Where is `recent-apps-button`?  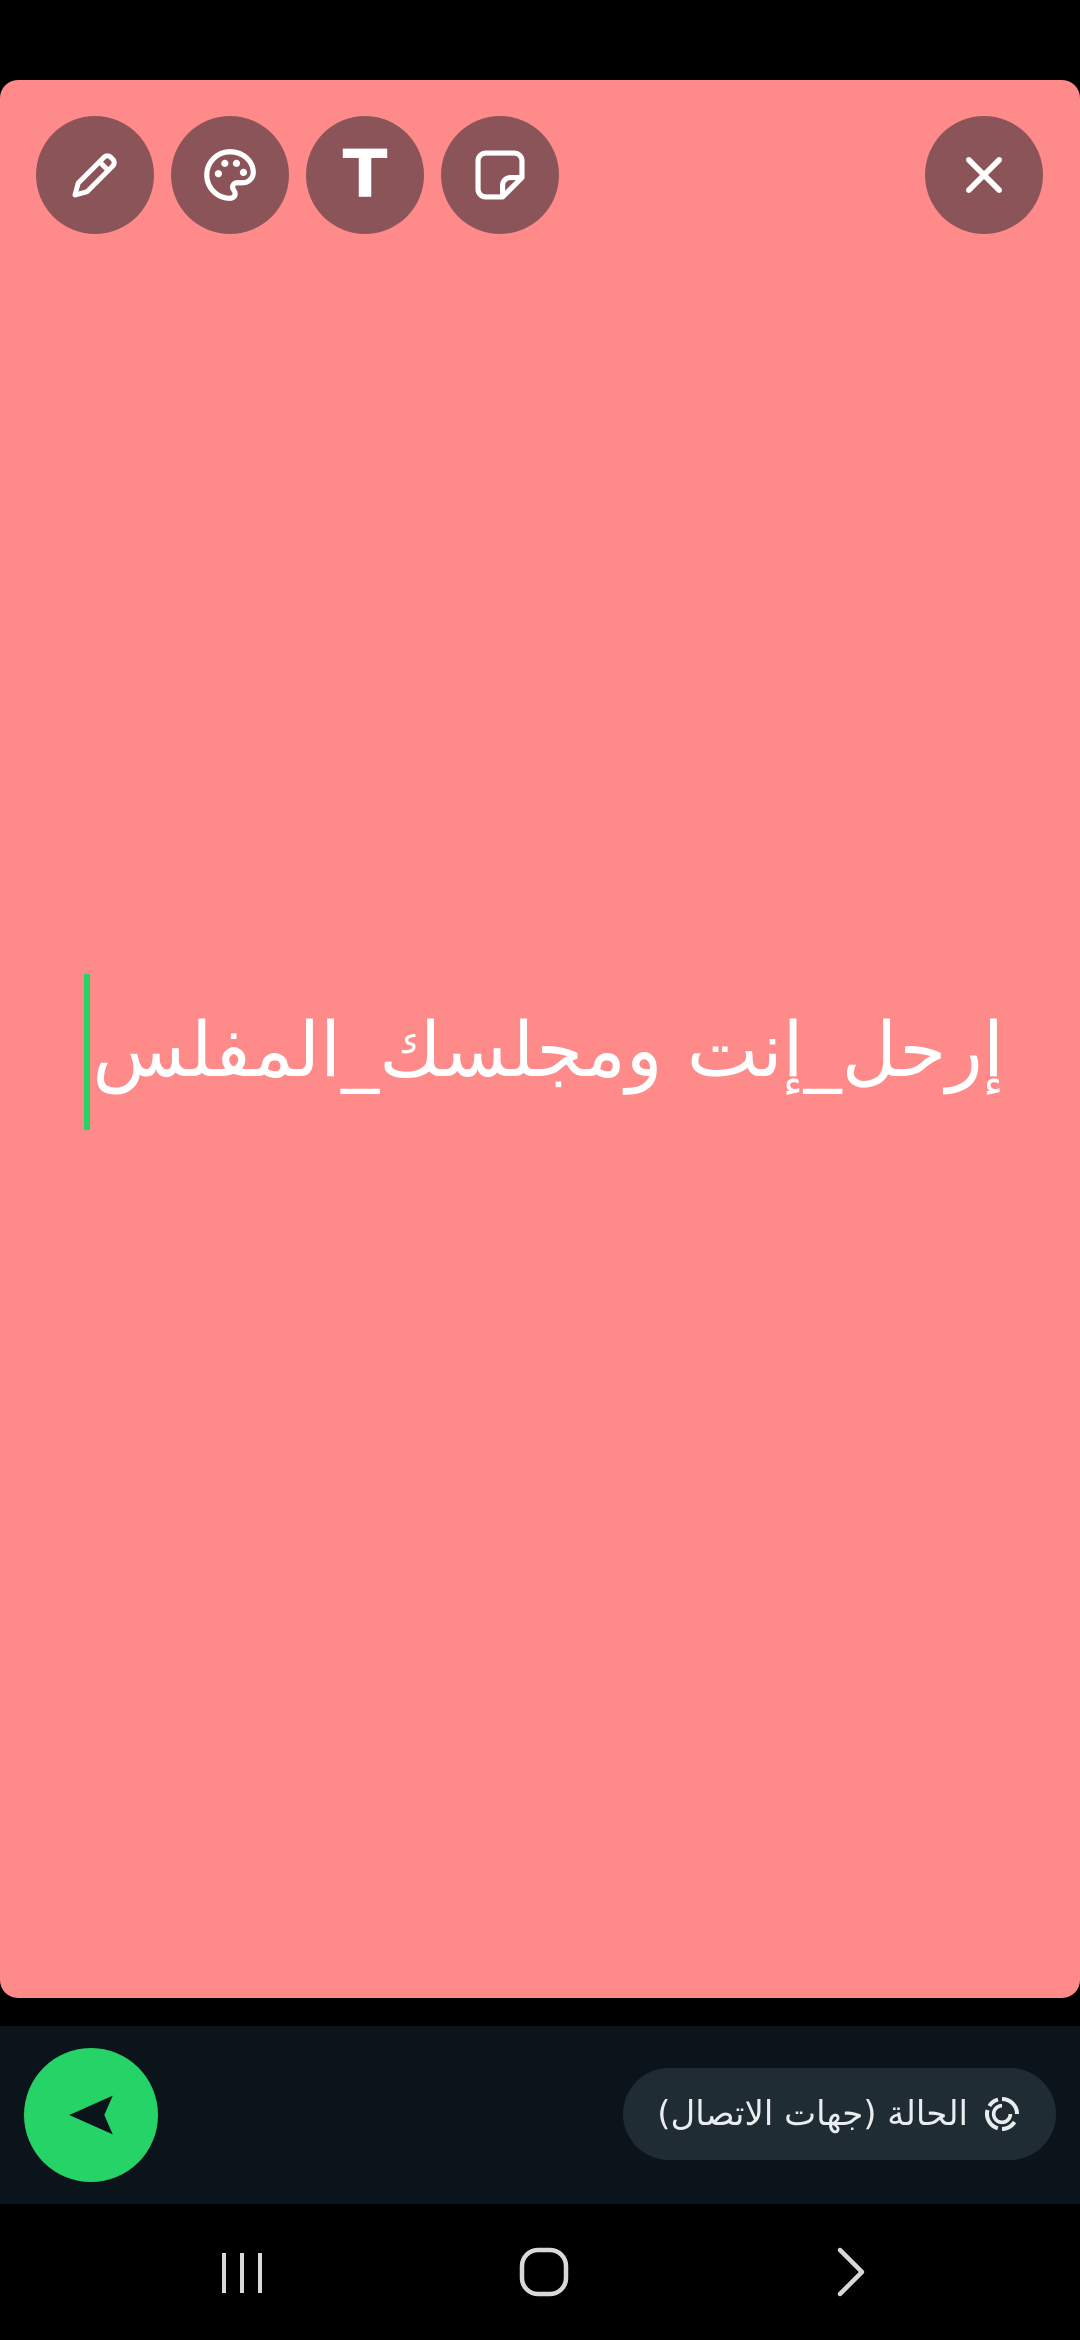 recent-apps-button is located at coordinates (242, 2272).